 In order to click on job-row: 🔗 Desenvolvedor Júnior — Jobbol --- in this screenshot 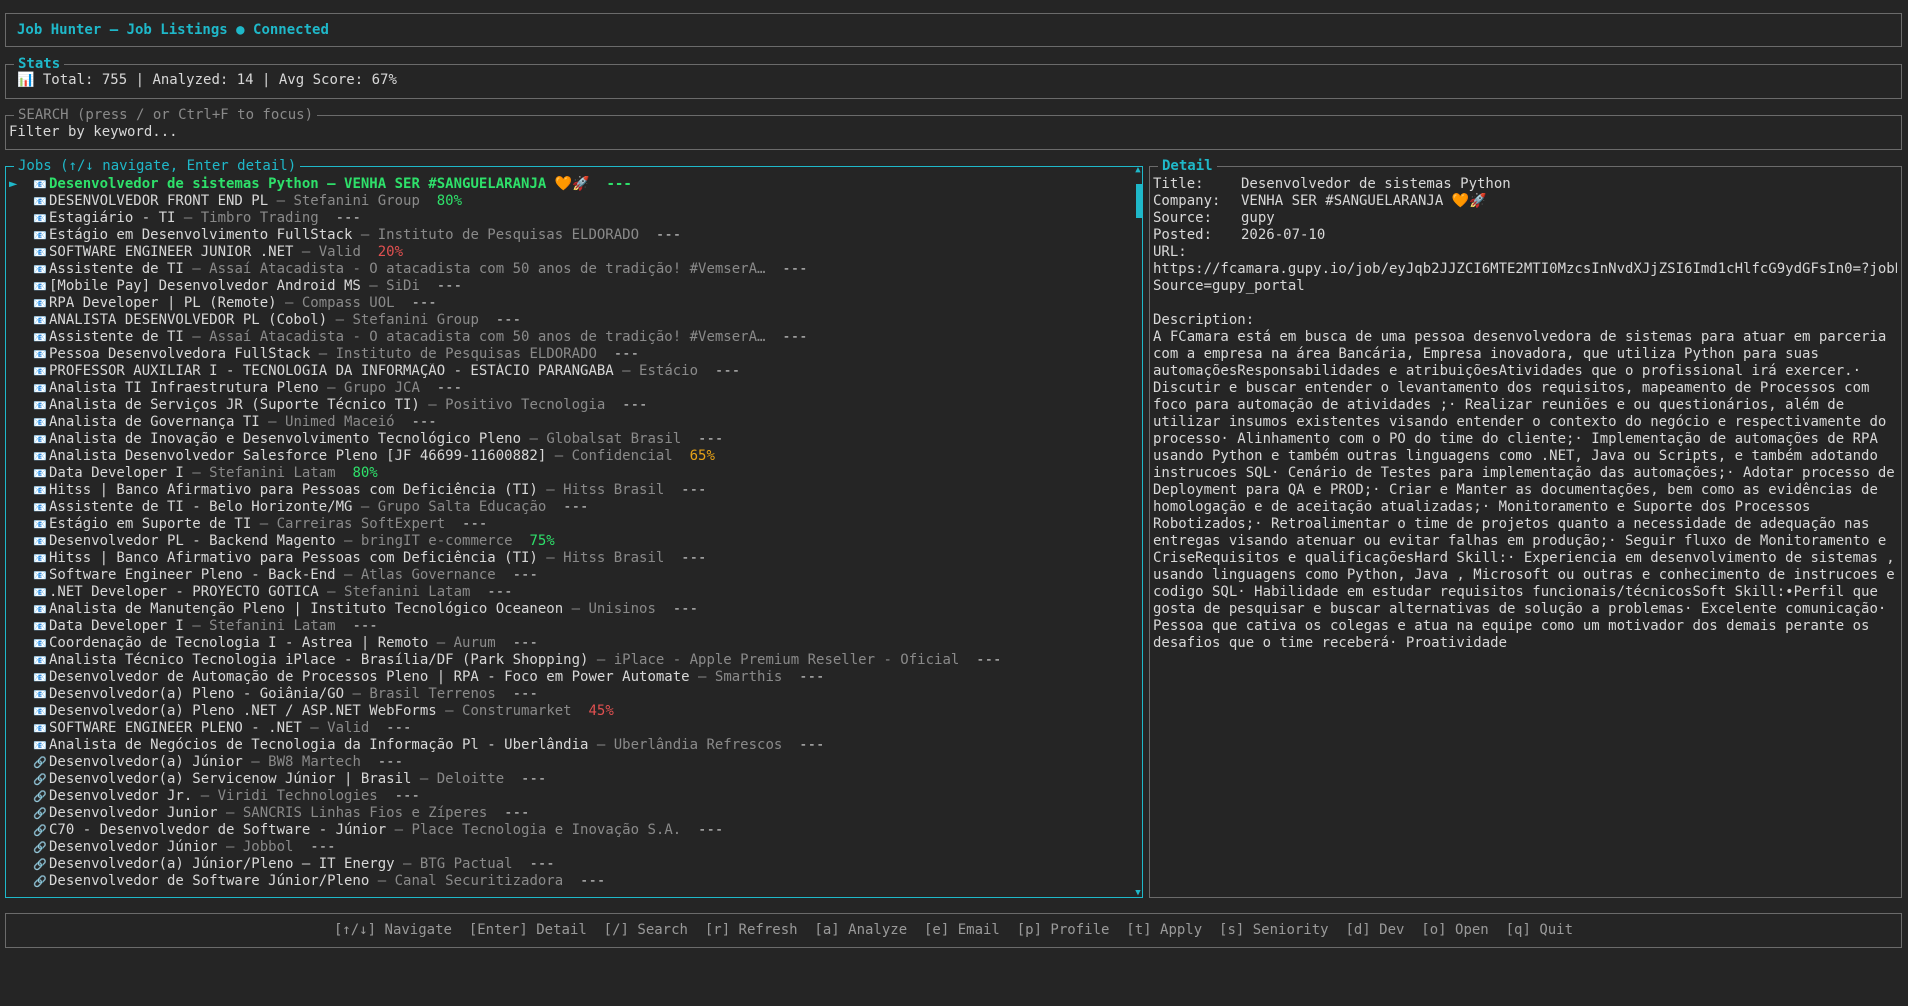, I will do `click(565, 847)`.